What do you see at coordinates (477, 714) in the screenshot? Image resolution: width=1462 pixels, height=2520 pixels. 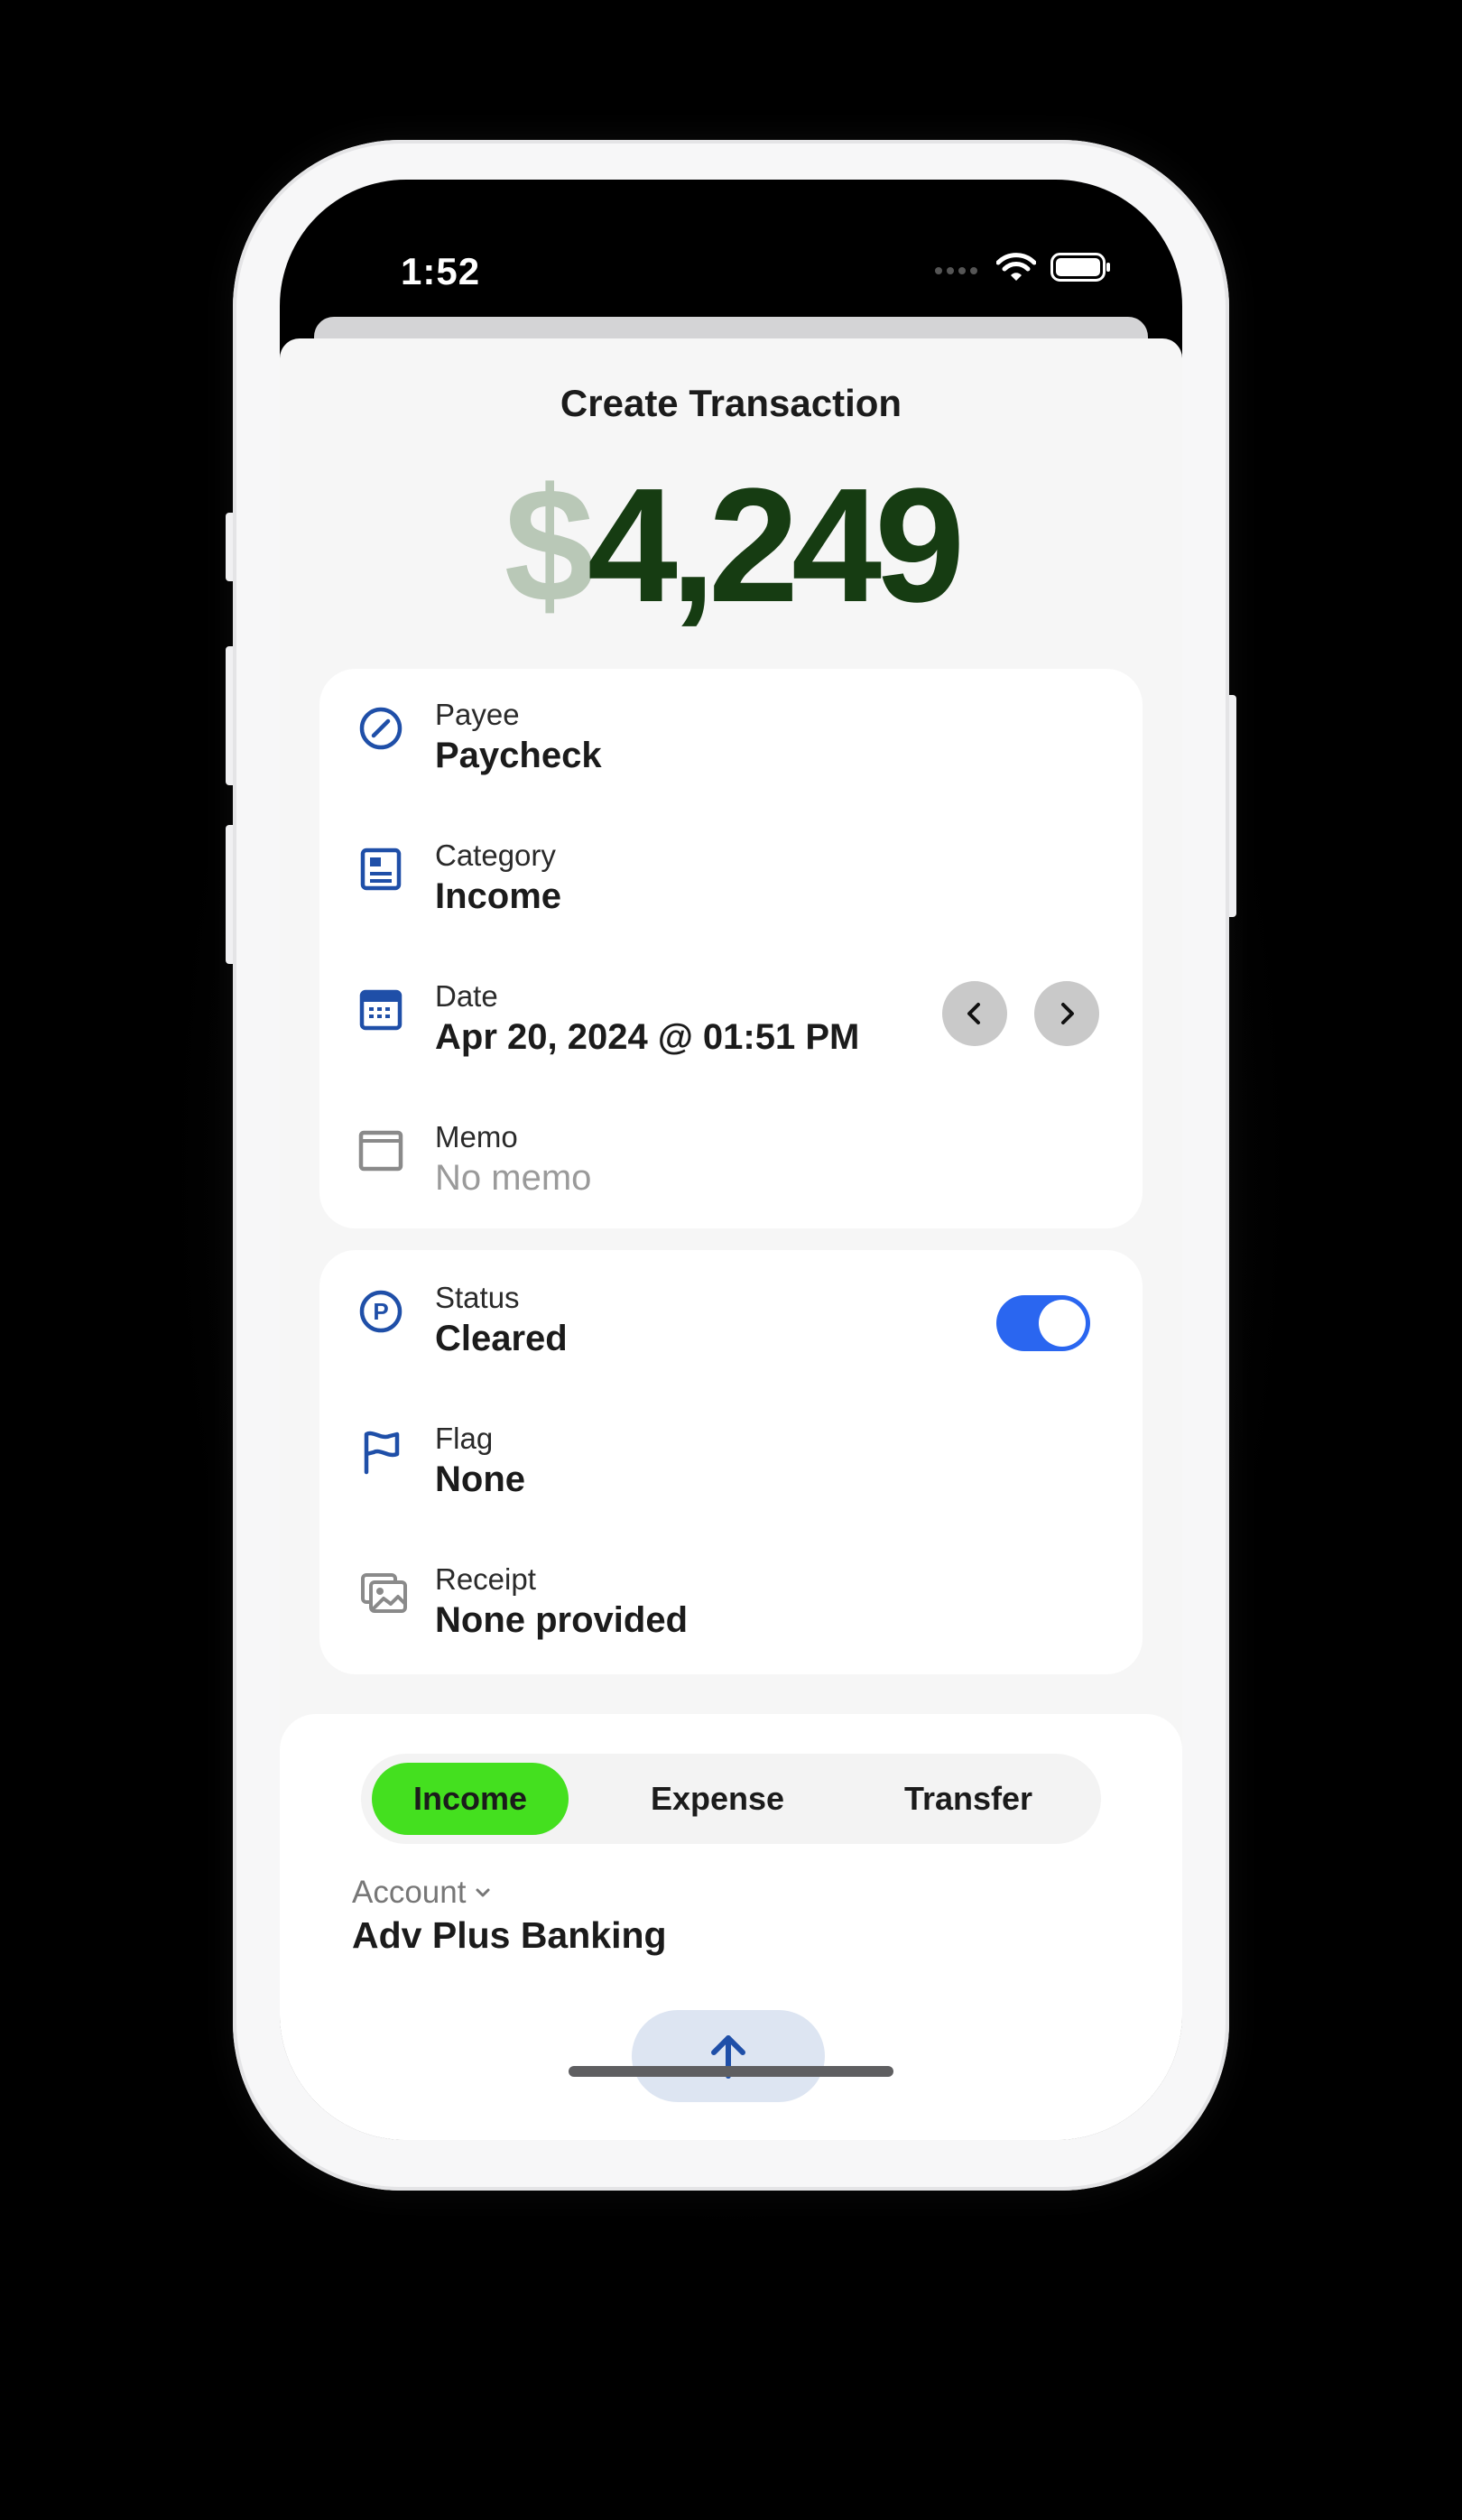 I see `payee-label: Payee` at bounding box center [477, 714].